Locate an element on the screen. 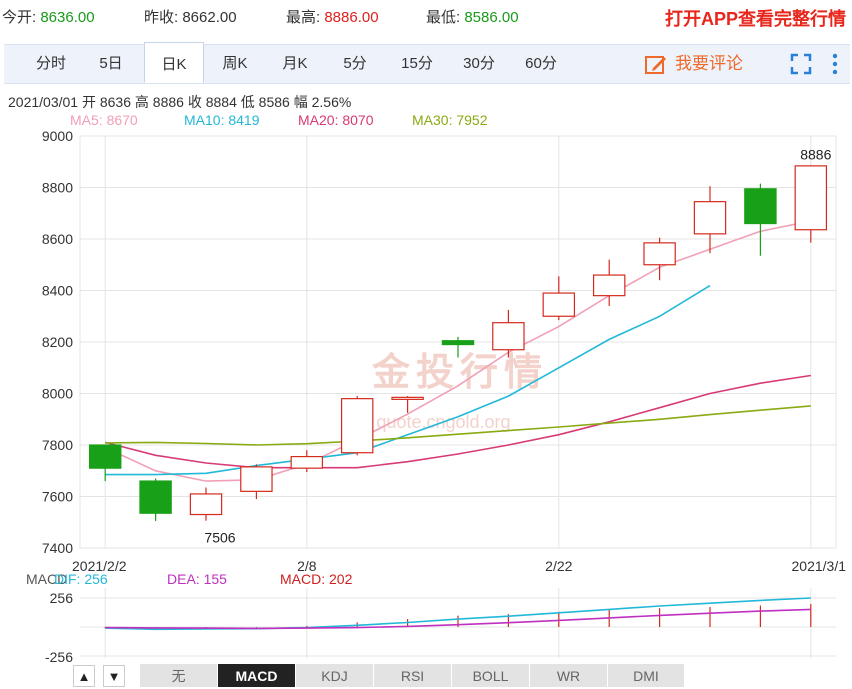 This screenshot has width=852, height=689. arrow-down-button: ▼ is located at coordinates (114, 676).